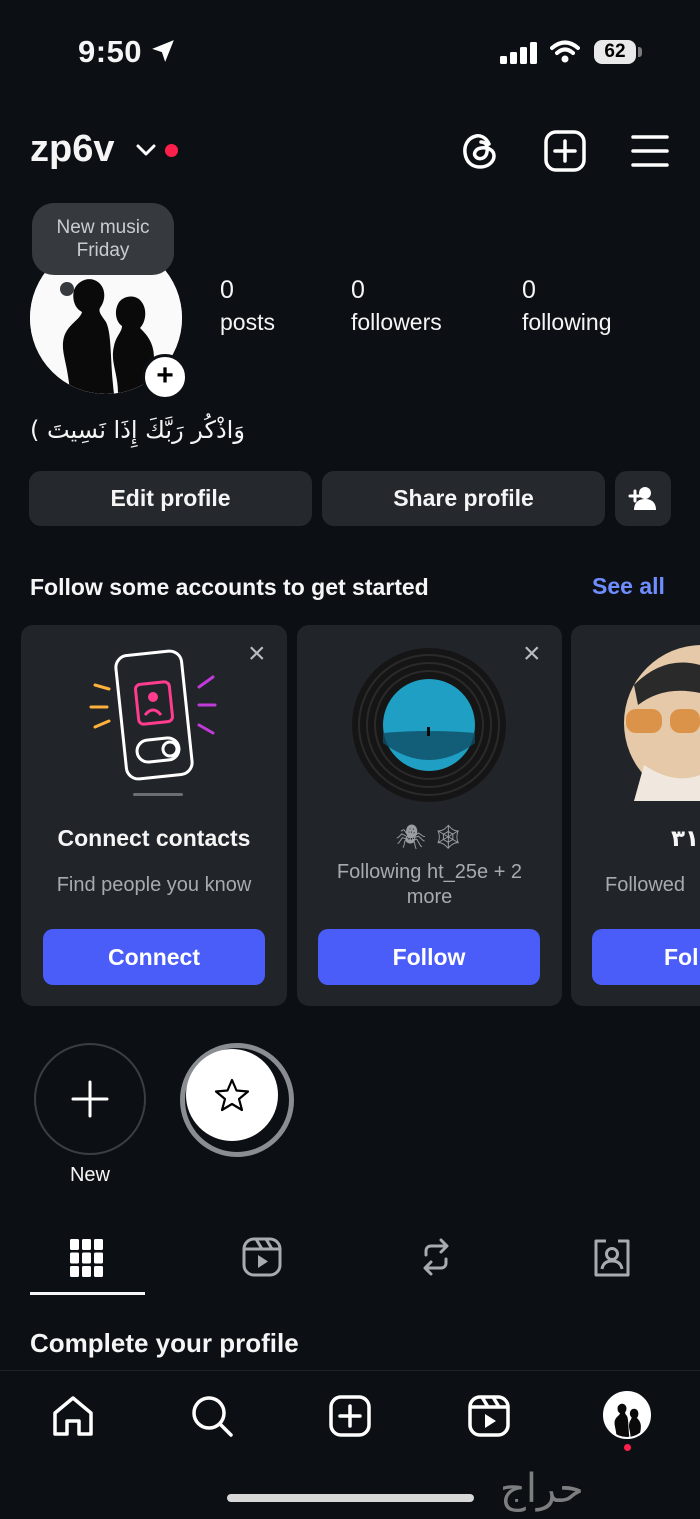 The width and height of the screenshot is (700, 1519). I want to click on note-bubble-tail, so click(67, 289).